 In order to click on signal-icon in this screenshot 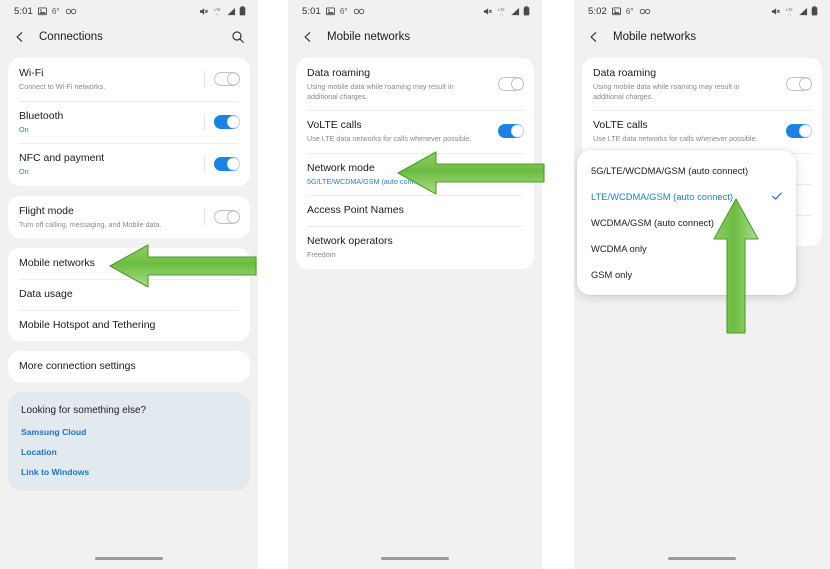, I will do `click(515, 11)`.